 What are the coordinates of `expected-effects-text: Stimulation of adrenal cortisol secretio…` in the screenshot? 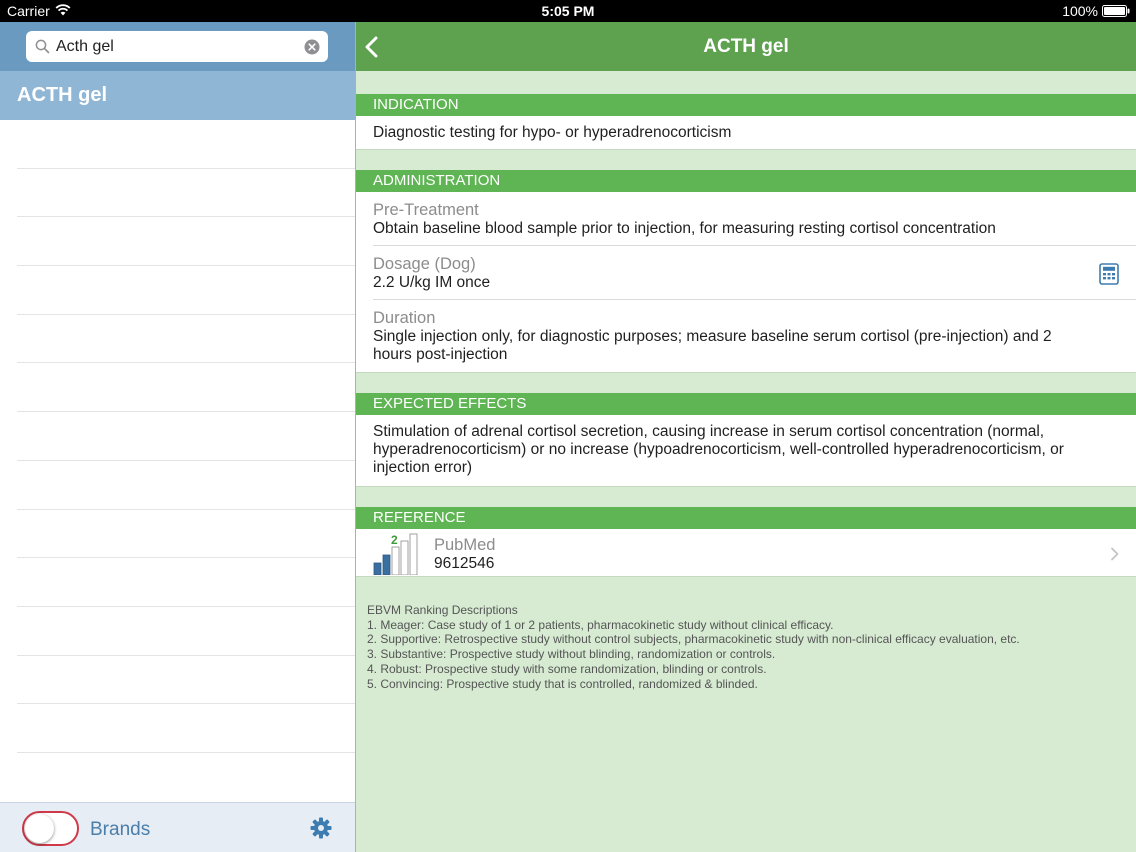 It's located at (718, 449).